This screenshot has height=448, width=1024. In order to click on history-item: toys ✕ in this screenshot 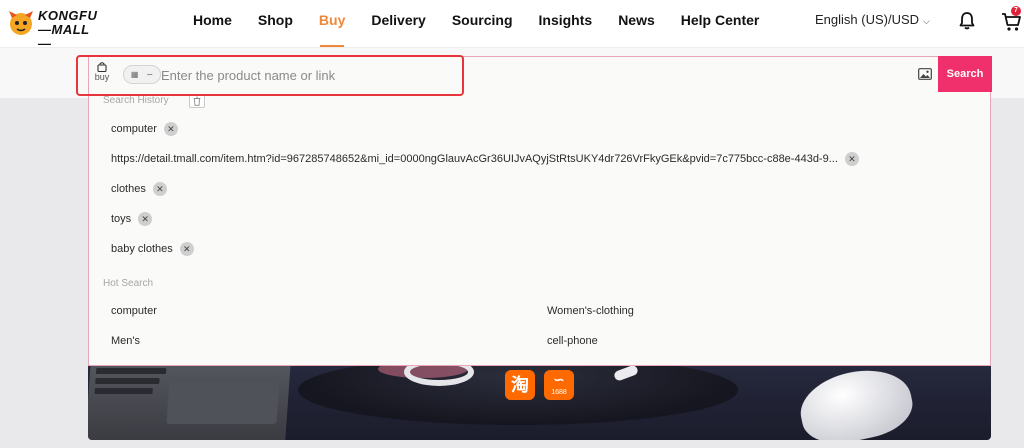, I will do `click(132, 219)`.